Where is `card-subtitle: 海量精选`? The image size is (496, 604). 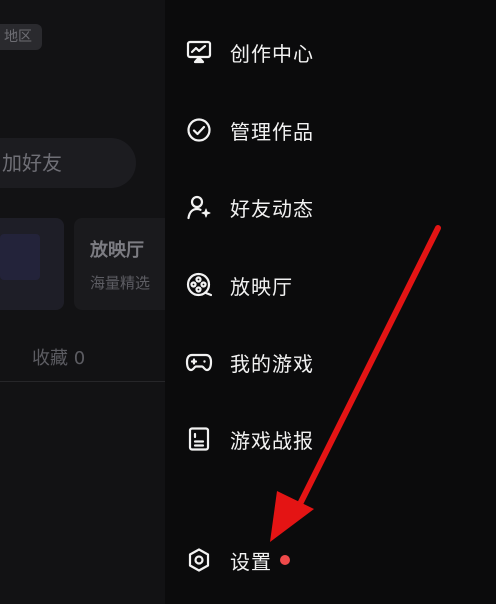 card-subtitle: 海量精选 is located at coordinates (120, 283).